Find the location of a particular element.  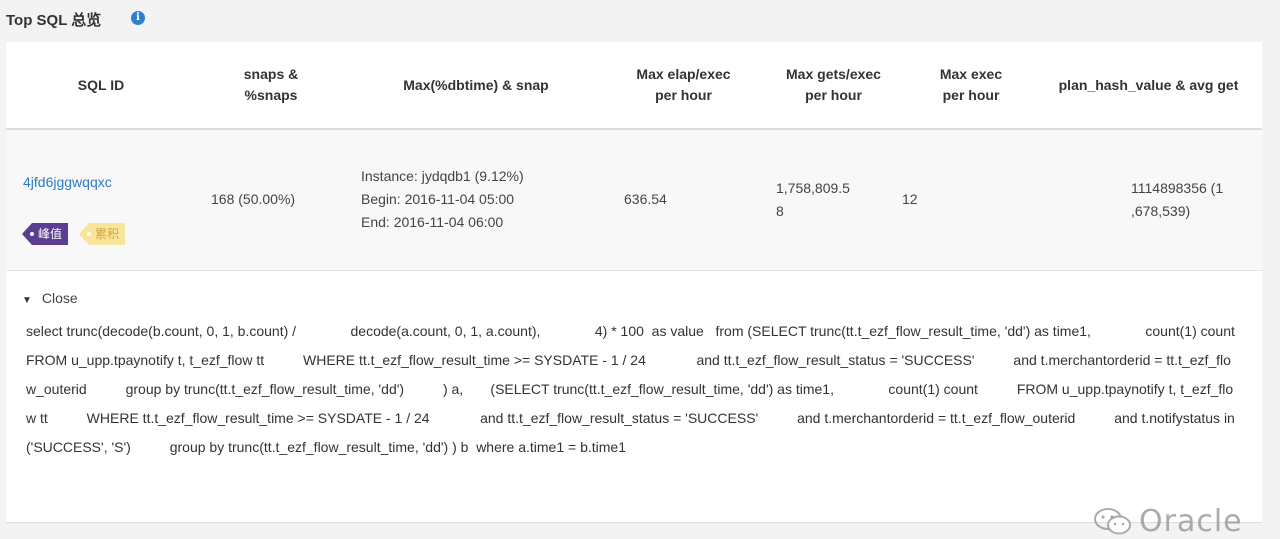

panel-title: Top SQL 总览 is located at coordinates (54, 20).